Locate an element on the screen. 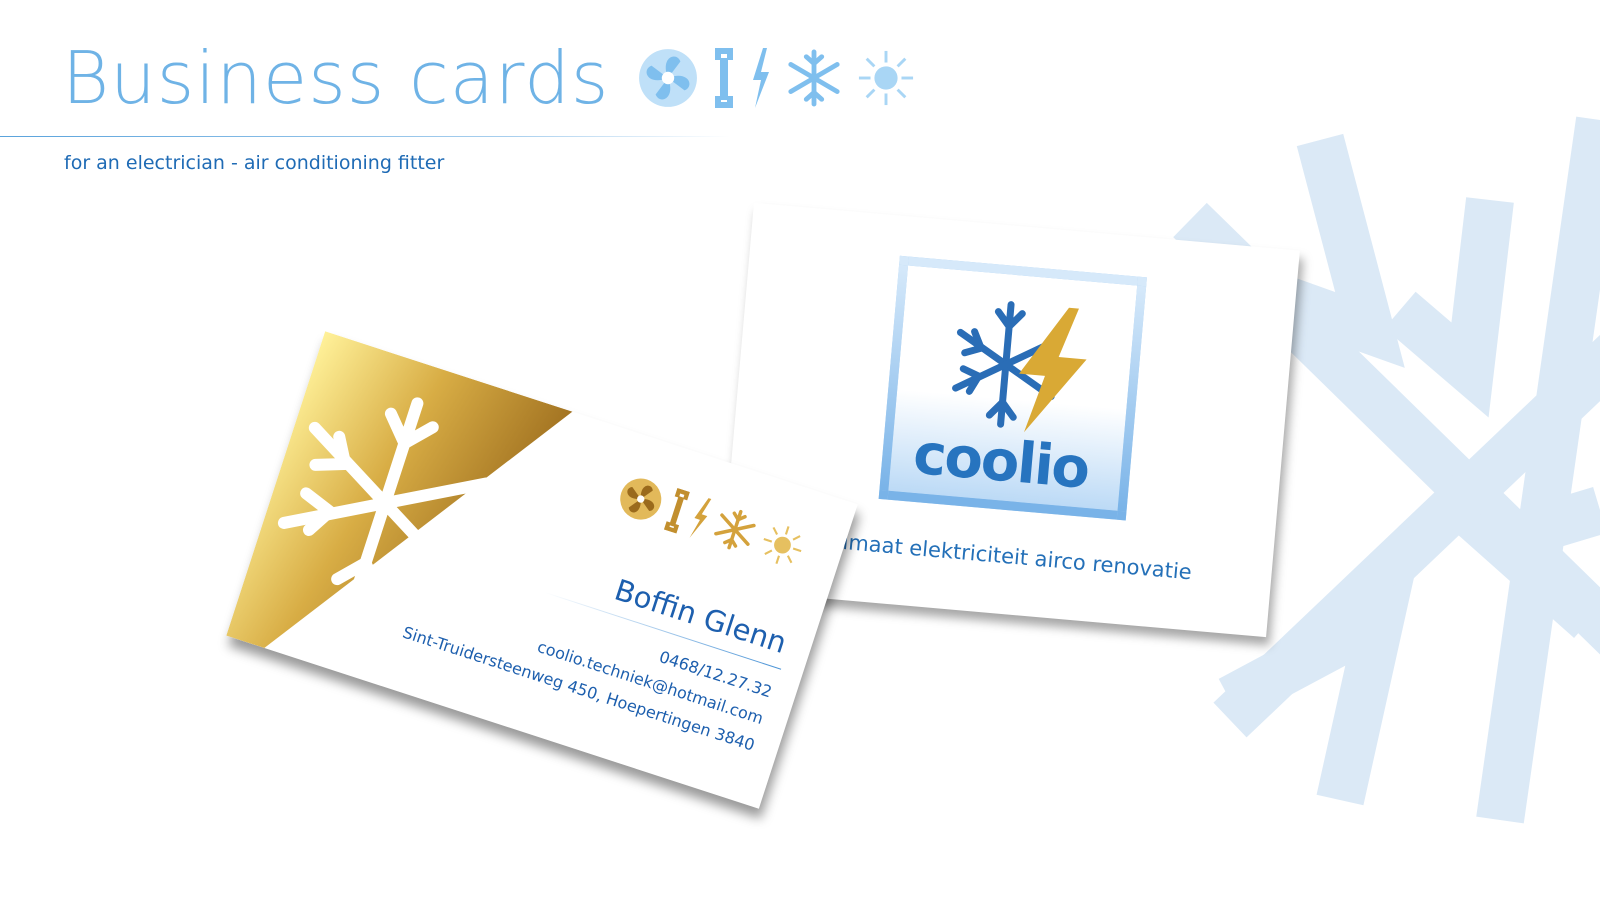  sun-icon is located at coordinates (886, 78).